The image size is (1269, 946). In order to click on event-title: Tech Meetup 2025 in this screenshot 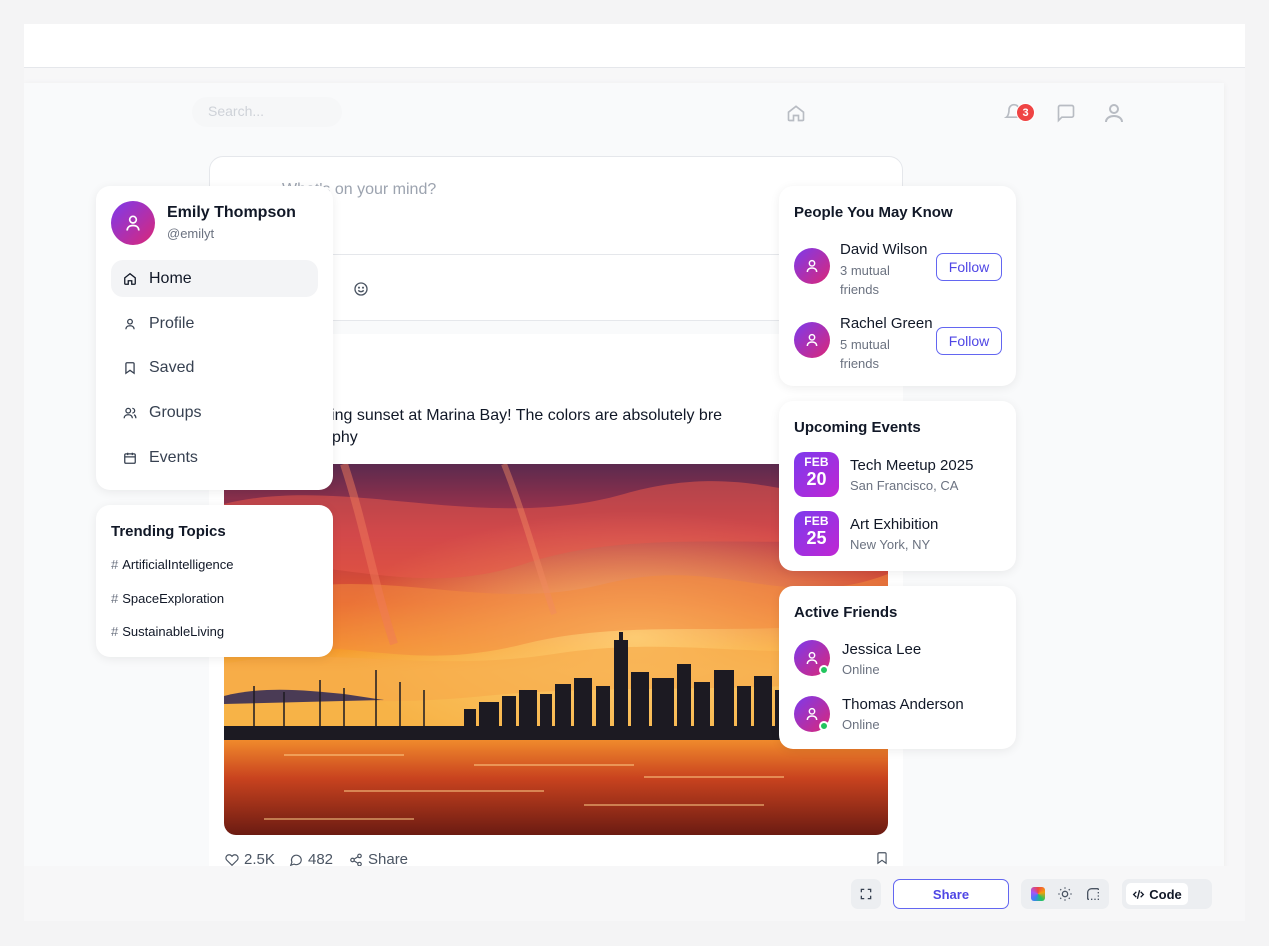, I will do `click(911, 465)`.